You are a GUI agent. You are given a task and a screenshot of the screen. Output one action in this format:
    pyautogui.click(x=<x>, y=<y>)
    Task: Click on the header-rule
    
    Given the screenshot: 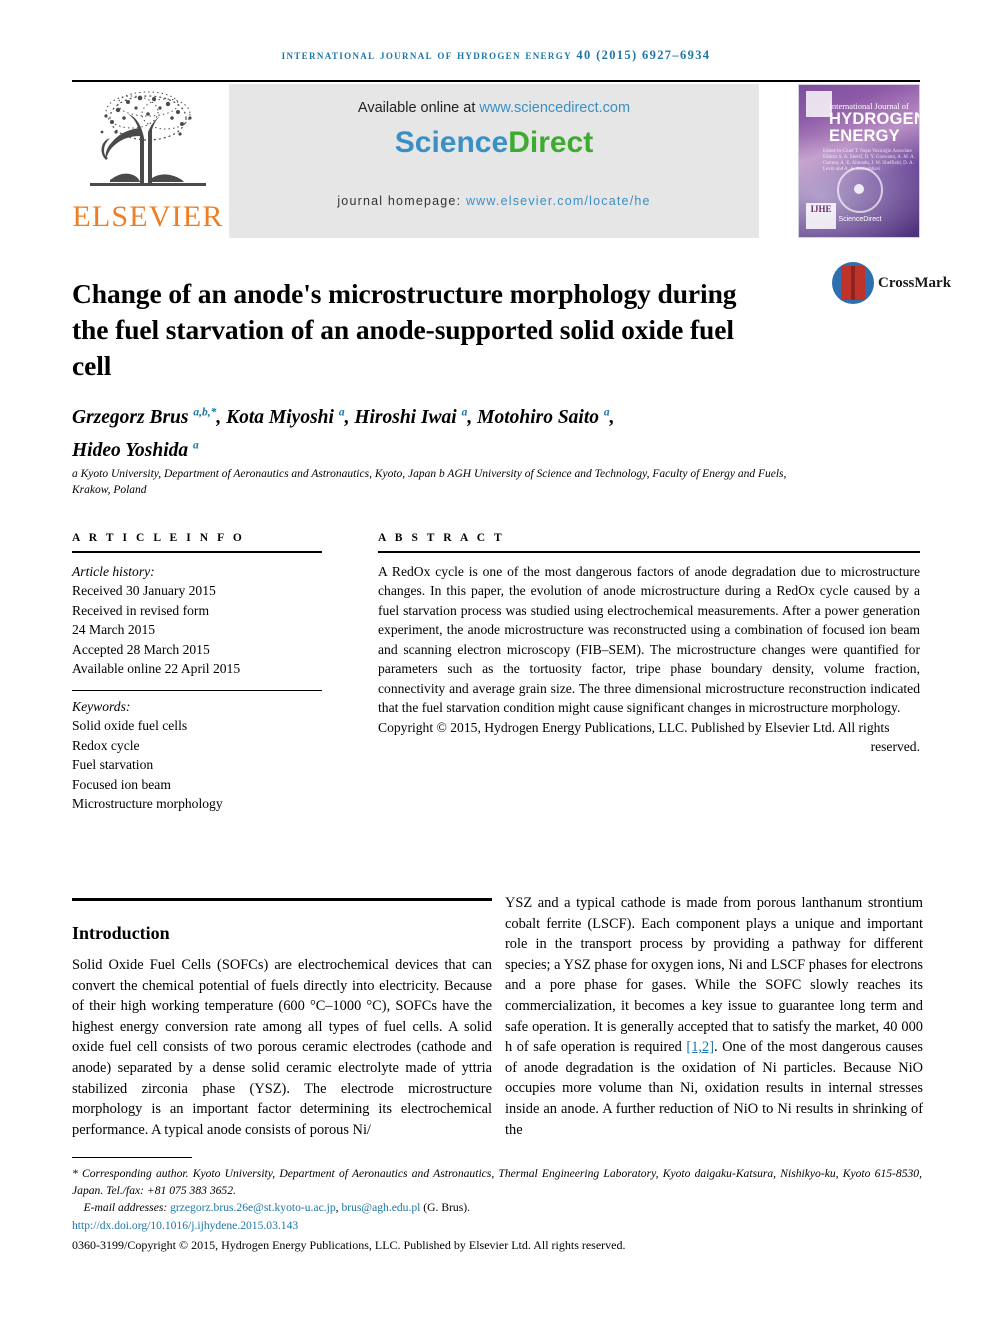 What is the action you would take?
    pyautogui.click(x=496, y=81)
    